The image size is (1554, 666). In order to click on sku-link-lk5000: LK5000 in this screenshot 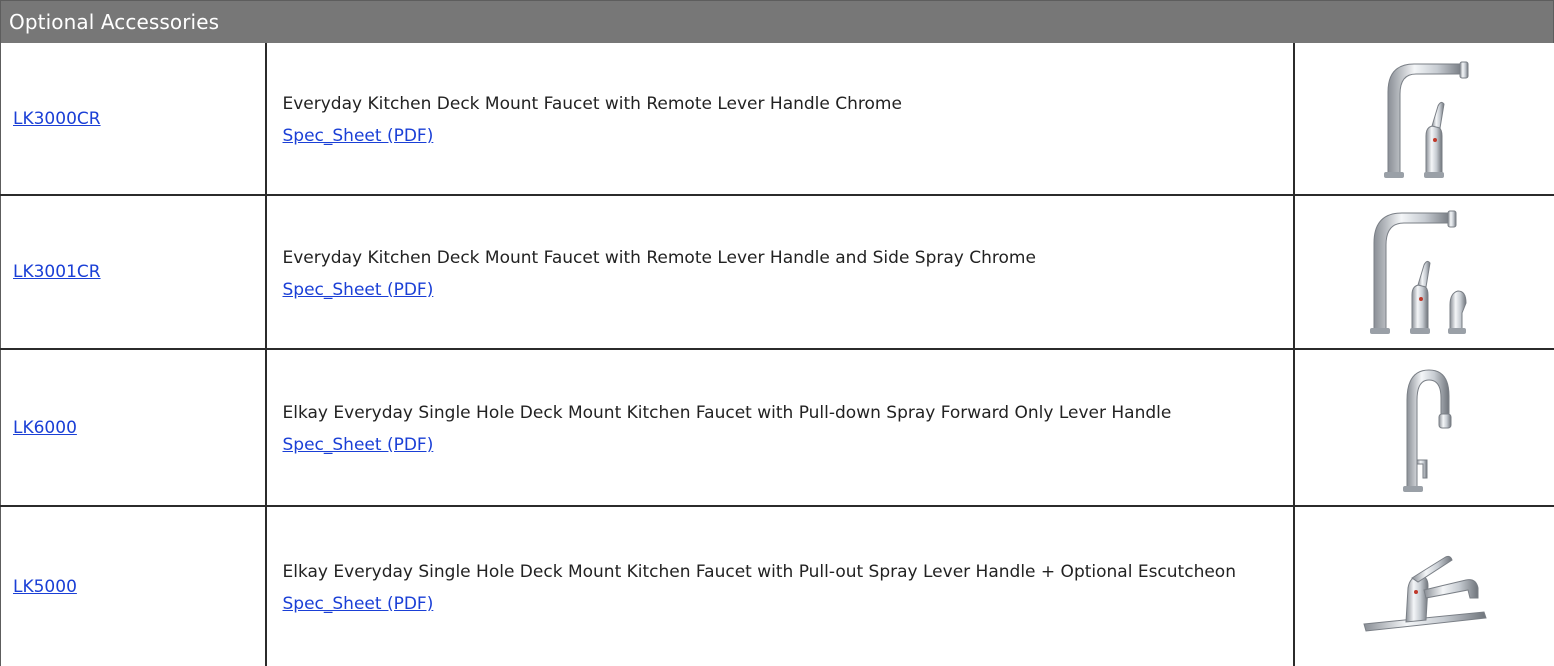, I will do `click(45, 587)`.